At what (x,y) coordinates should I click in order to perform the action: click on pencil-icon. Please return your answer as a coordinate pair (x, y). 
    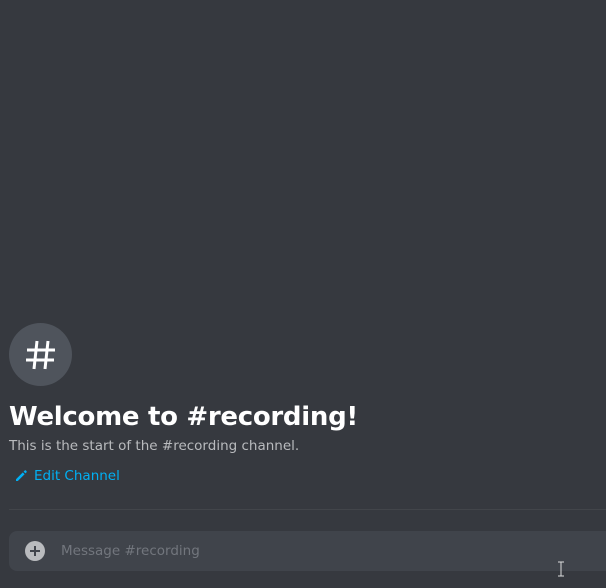
    Looking at the image, I should click on (21, 475).